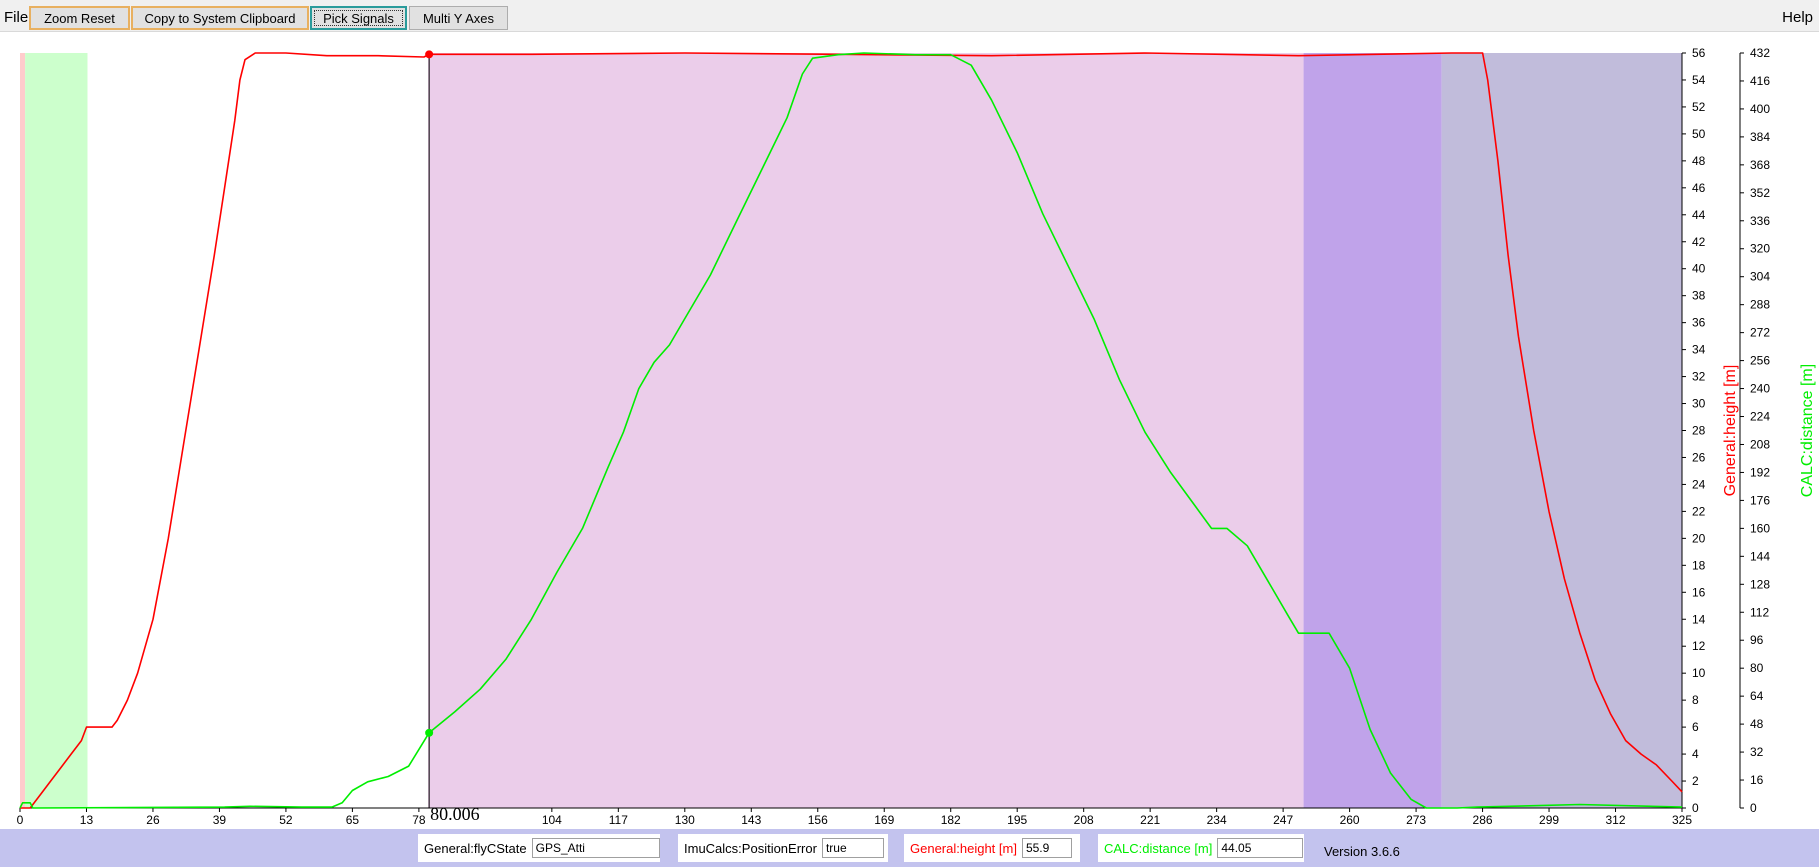 The width and height of the screenshot is (1819, 867). Describe the element at coordinates (286, 820) in the screenshot. I see `x-tick-label-52: 52` at that location.